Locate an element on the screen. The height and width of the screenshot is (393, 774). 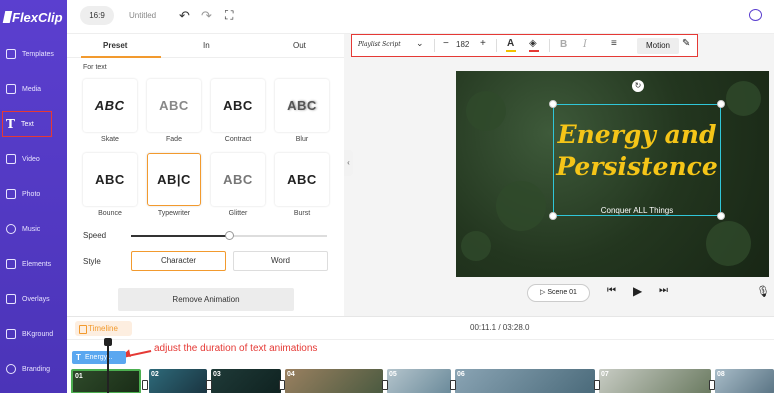
clip-number: 01 is located at coordinates (79, 376).